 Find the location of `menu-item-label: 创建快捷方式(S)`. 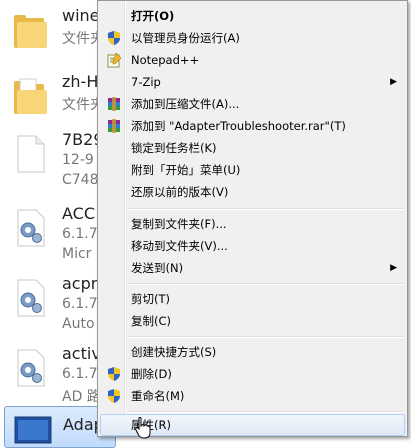

menu-item-label: 创建快捷方式(S) is located at coordinates (174, 352).